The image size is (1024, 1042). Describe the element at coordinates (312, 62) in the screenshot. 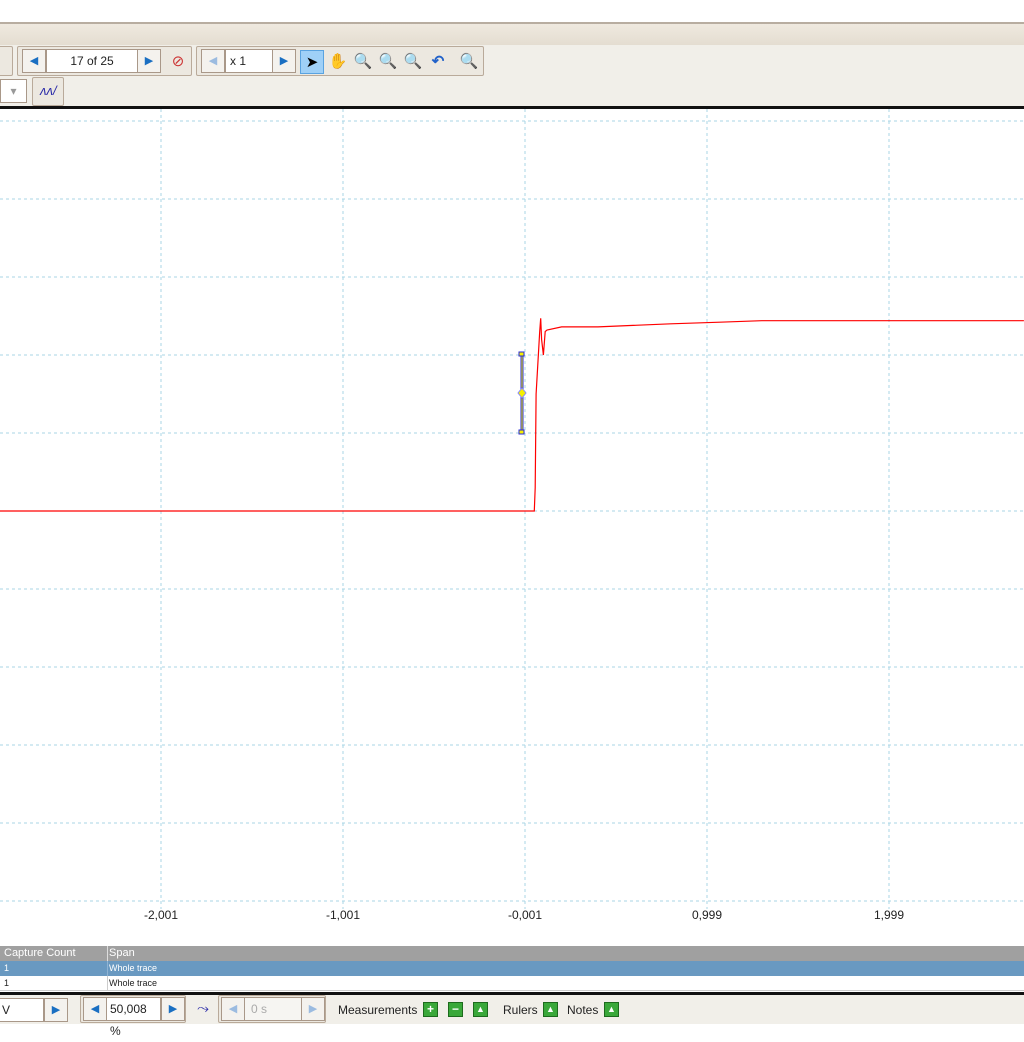

I see `select-arrow-icon: ➤` at that location.